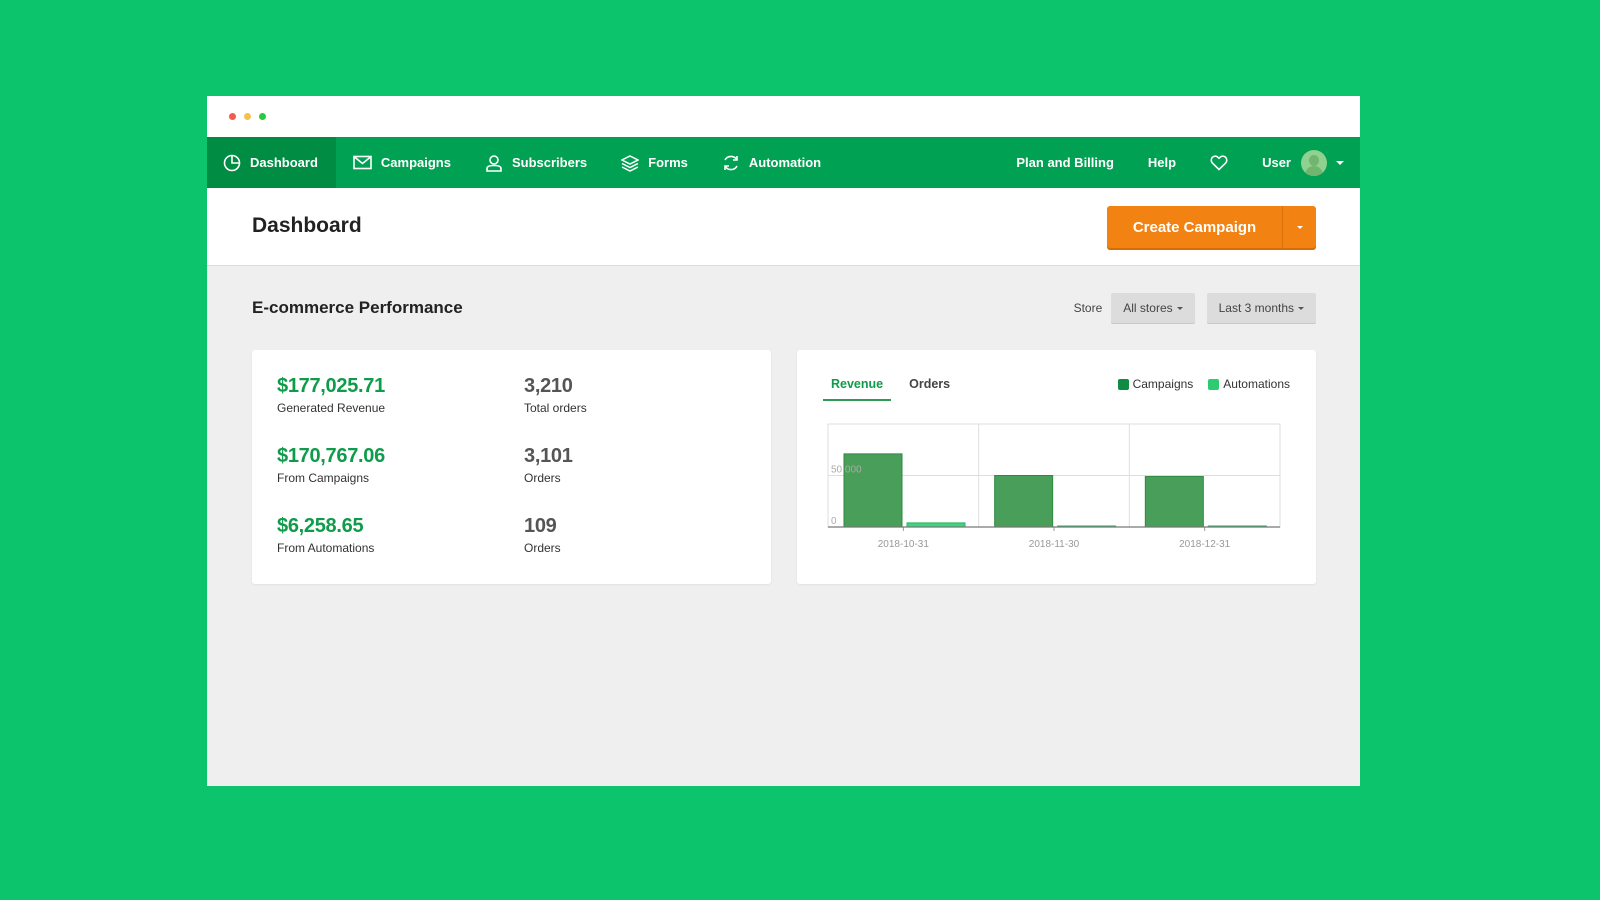 This screenshot has height=900, width=1600. Describe the element at coordinates (232, 162) in the screenshot. I see `pie-chart-icon` at that location.